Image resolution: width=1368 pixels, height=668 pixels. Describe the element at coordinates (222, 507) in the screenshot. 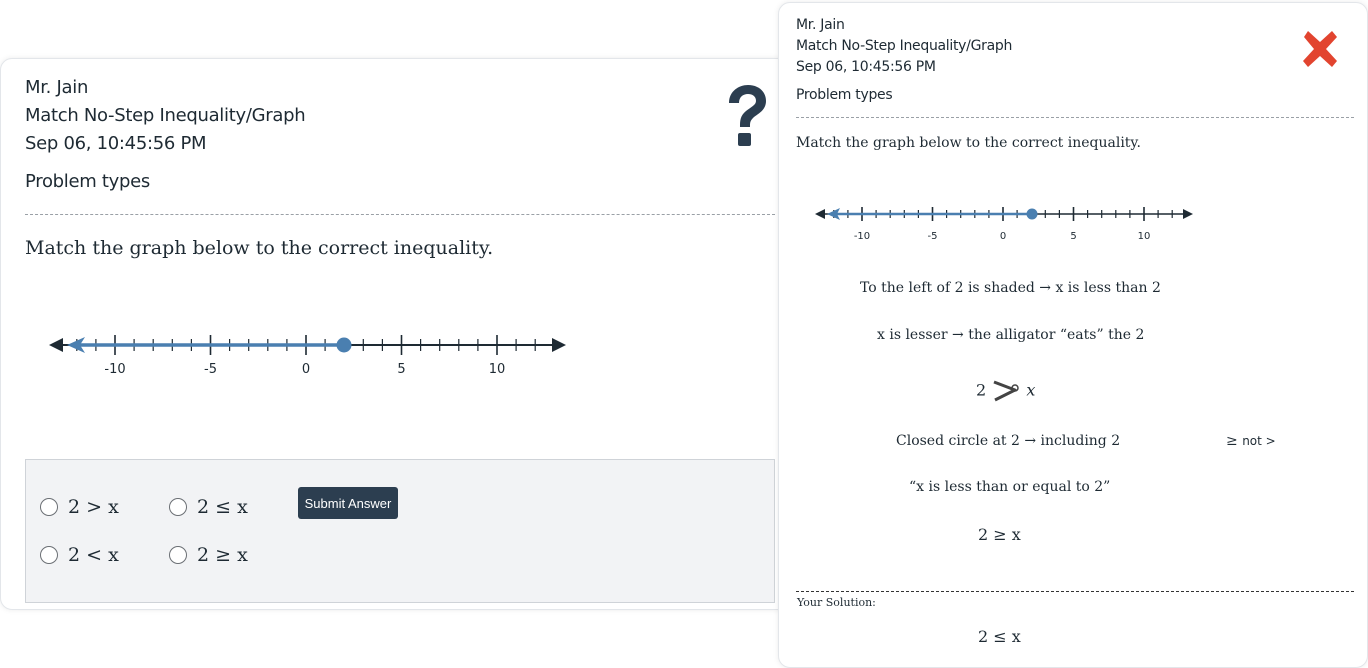

I see `option-label: 2 ≤ x` at that location.